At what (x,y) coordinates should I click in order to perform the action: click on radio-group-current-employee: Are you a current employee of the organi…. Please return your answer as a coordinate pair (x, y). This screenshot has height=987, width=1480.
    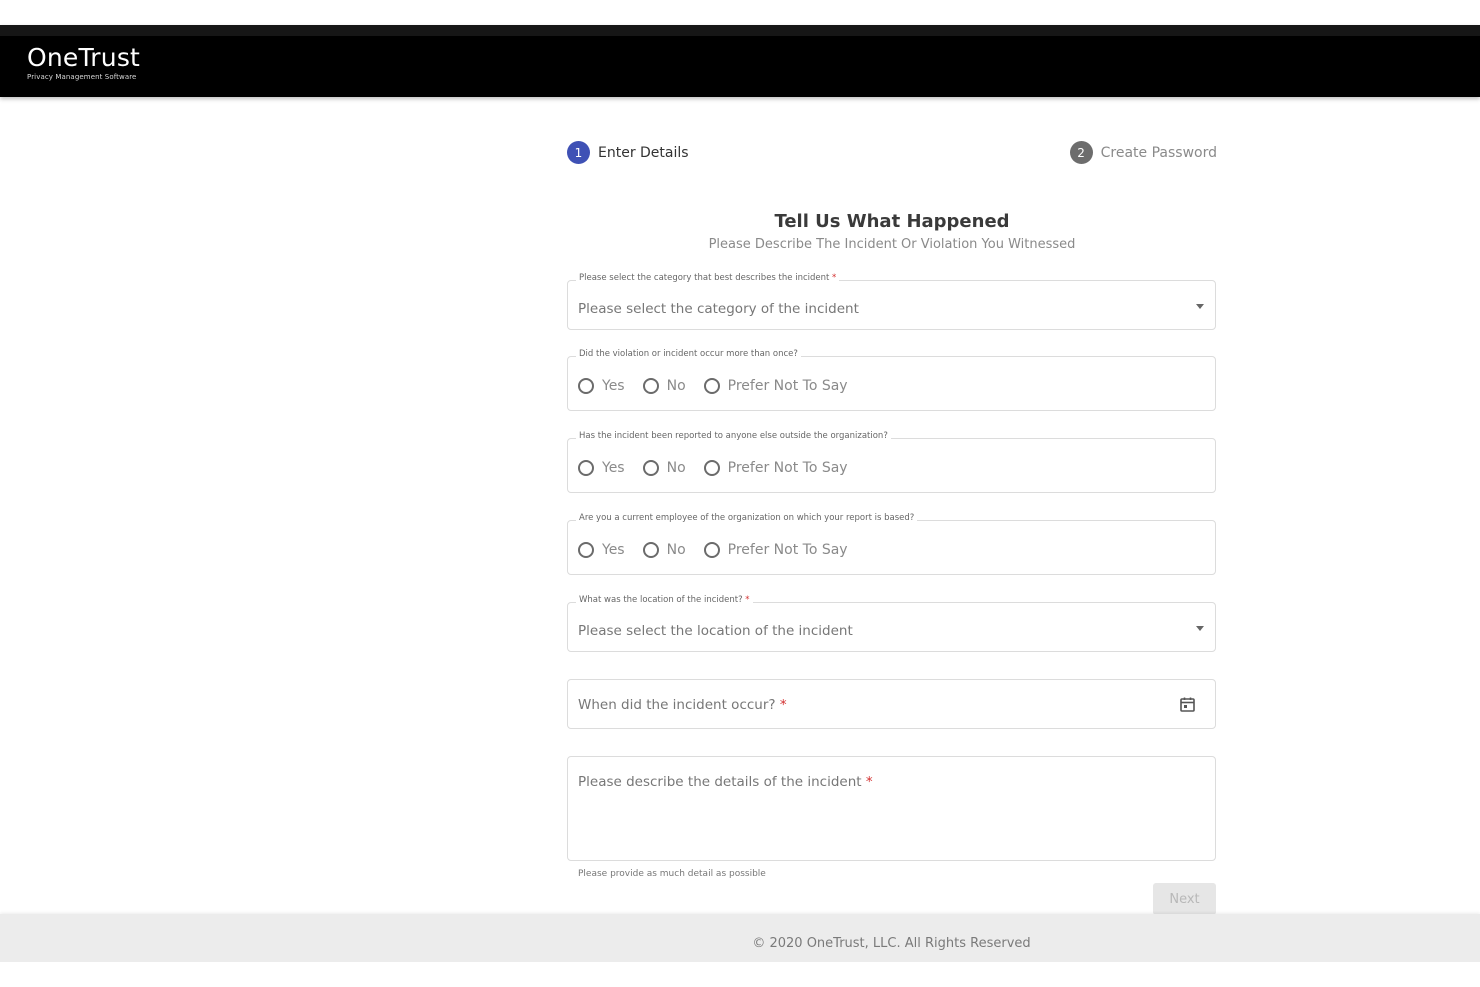
    Looking at the image, I should click on (891, 544).